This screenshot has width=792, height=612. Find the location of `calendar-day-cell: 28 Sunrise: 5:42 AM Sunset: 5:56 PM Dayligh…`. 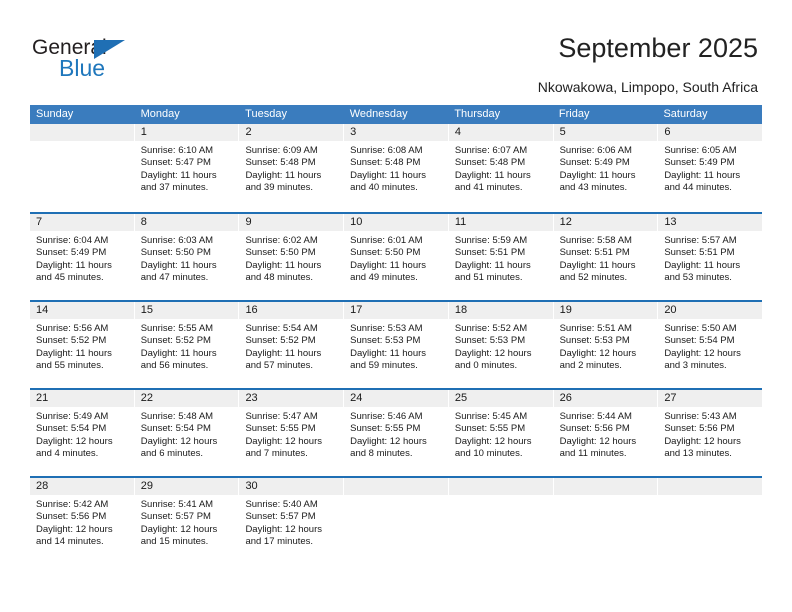

calendar-day-cell: 28 Sunrise: 5:42 AM Sunset: 5:56 PM Dayligh… is located at coordinates (82, 521).